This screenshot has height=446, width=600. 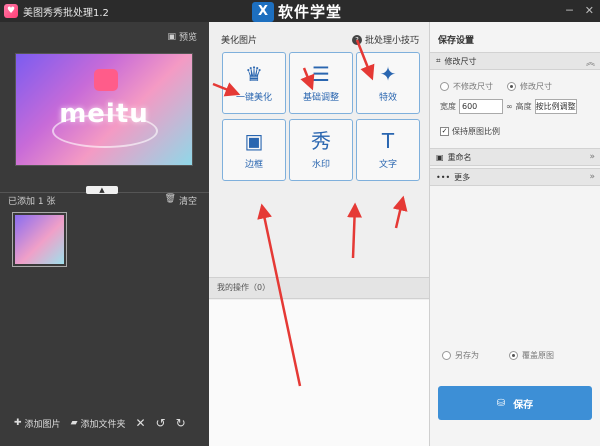 I want to click on title-bar: ♥ 美图秀秀批处理1.2 X 软件学堂 ─ ✕, so click(x=300, y=11).